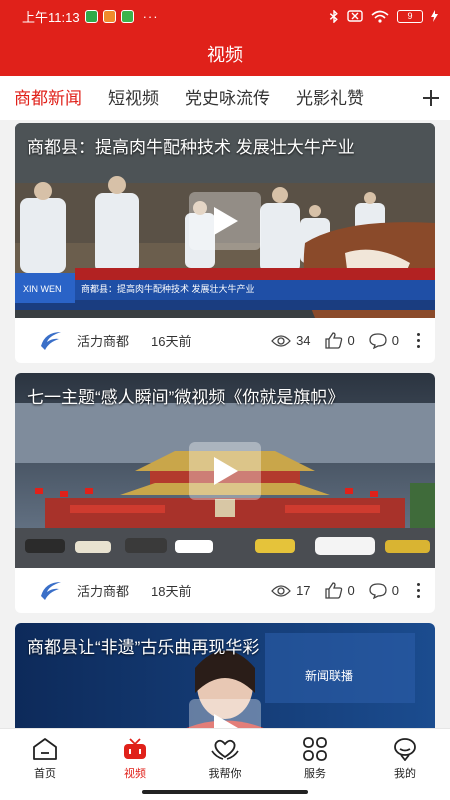 Image resolution: width=450 pixels, height=800 pixels. I want to click on tab-short-video: 短视频, so click(133, 98).